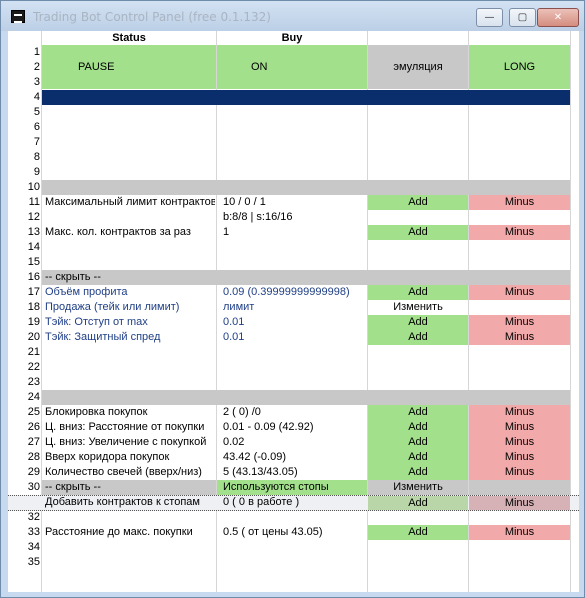  What do you see at coordinates (33, 442) in the screenshot?
I see `row-number: 27` at bounding box center [33, 442].